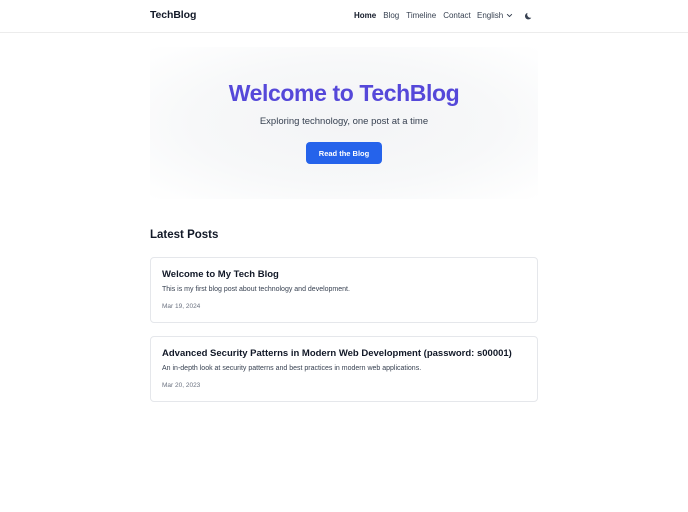  What do you see at coordinates (220, 274) in the screenshot?
I see `post-title: Welcome to My Tech Blog` at bounding box center [220, 274].